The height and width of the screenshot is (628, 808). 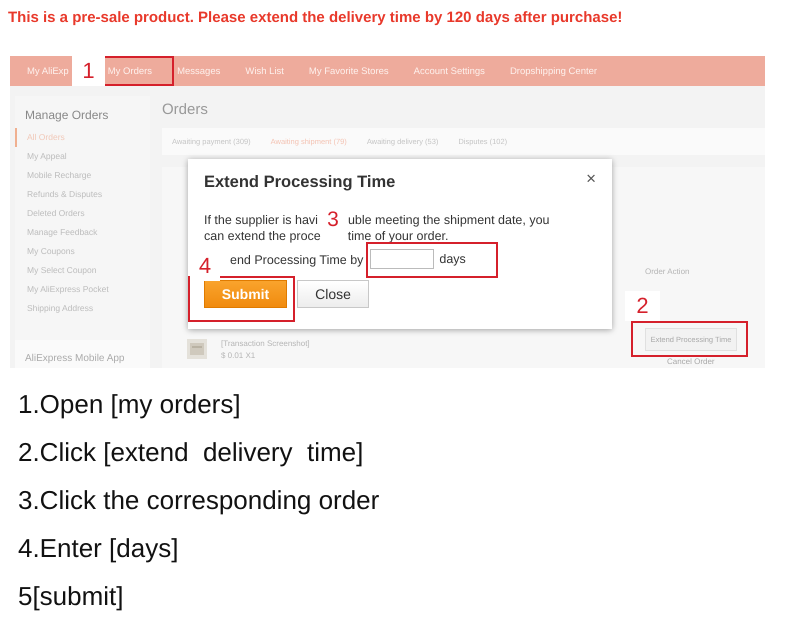 I want to click on sidebar-item: Manage Feedback, so click(x=82, y=232).